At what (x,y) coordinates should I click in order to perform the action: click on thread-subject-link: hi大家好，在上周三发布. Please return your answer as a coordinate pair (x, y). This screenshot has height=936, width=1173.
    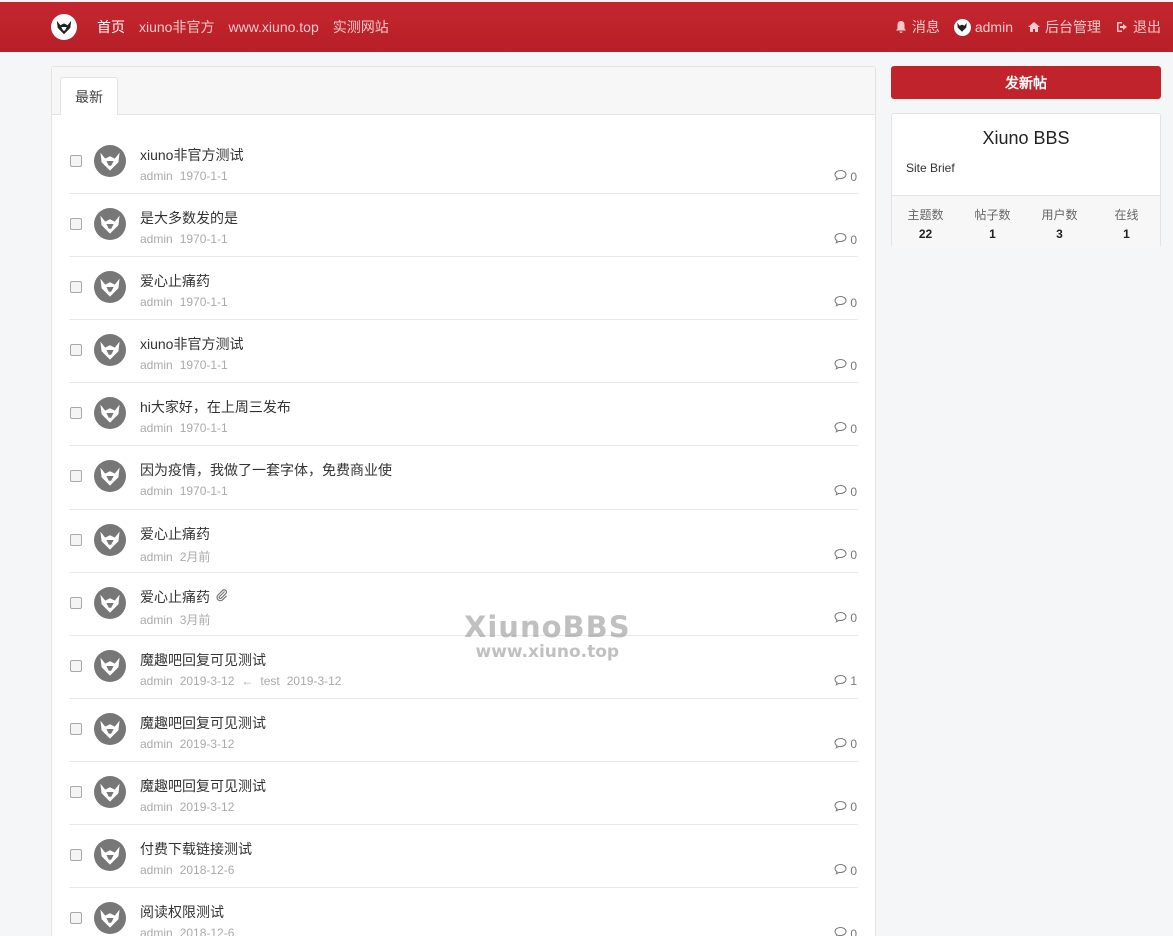
    Looking at the image, I should click on (215, 407).